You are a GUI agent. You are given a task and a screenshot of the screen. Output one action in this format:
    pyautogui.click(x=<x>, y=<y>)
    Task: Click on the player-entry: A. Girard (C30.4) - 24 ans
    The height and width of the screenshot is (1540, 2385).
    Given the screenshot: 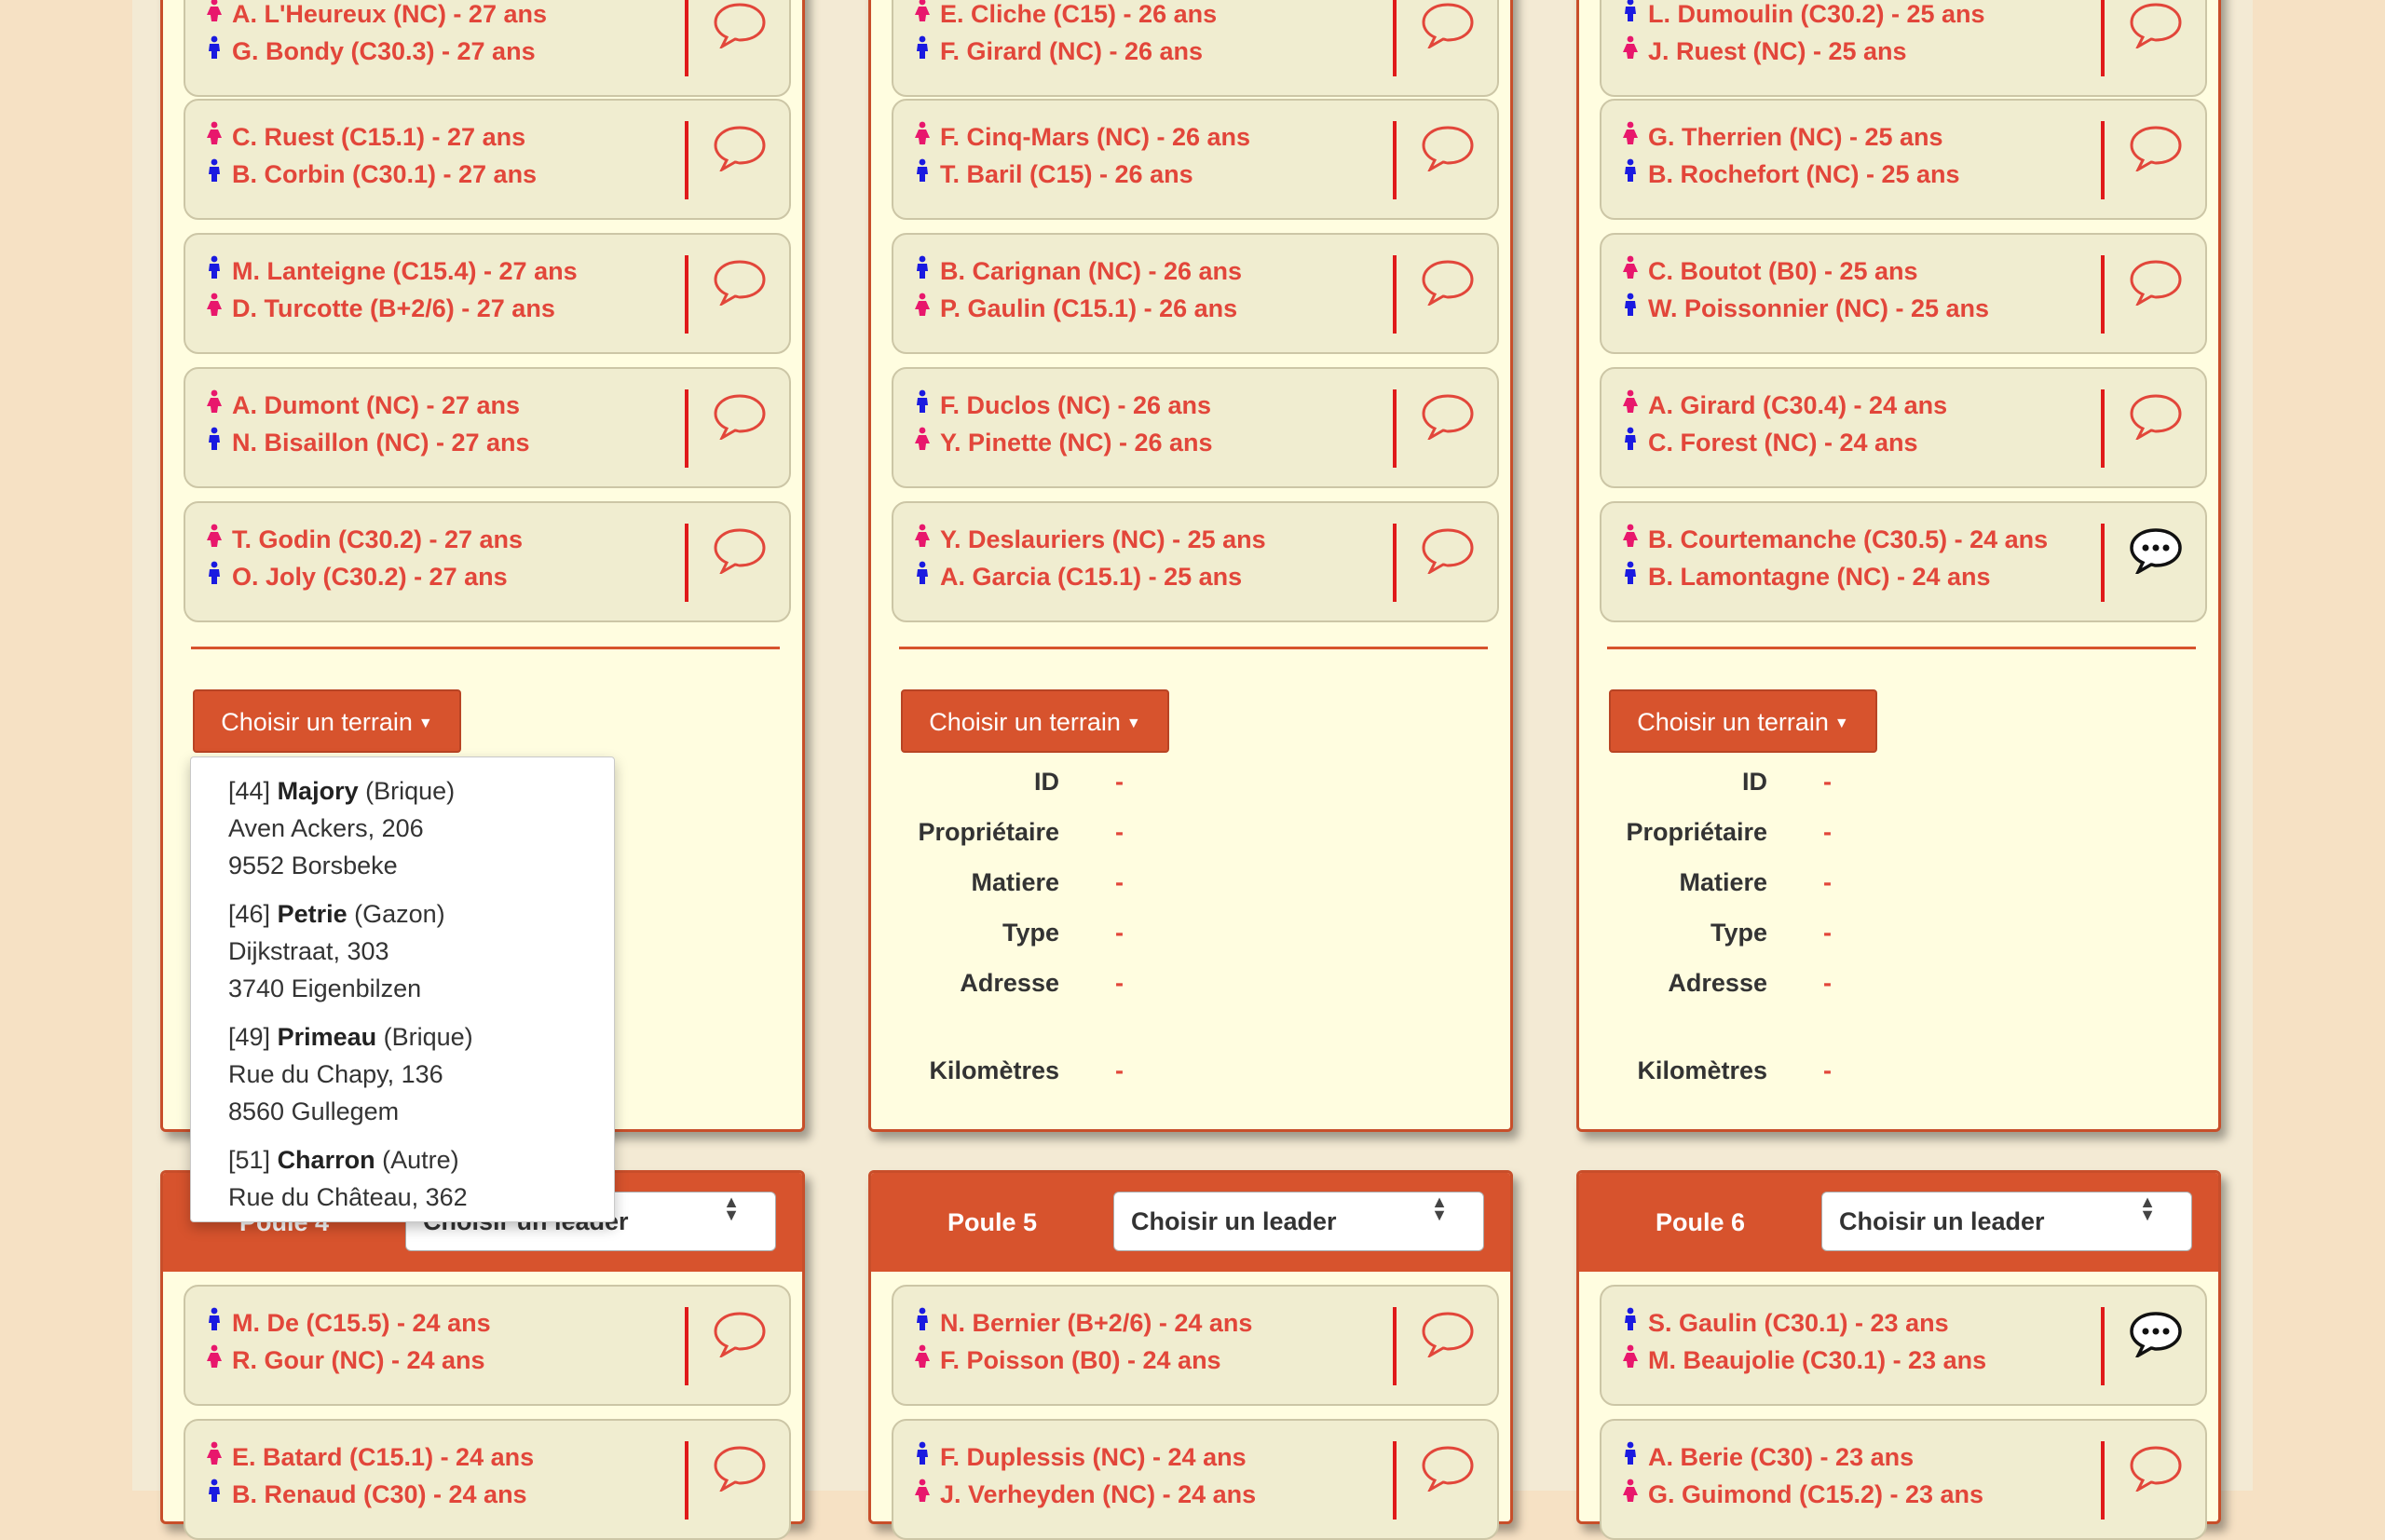 What is the action you would take?
    pyautogui.click(x=1785, y=404)
    